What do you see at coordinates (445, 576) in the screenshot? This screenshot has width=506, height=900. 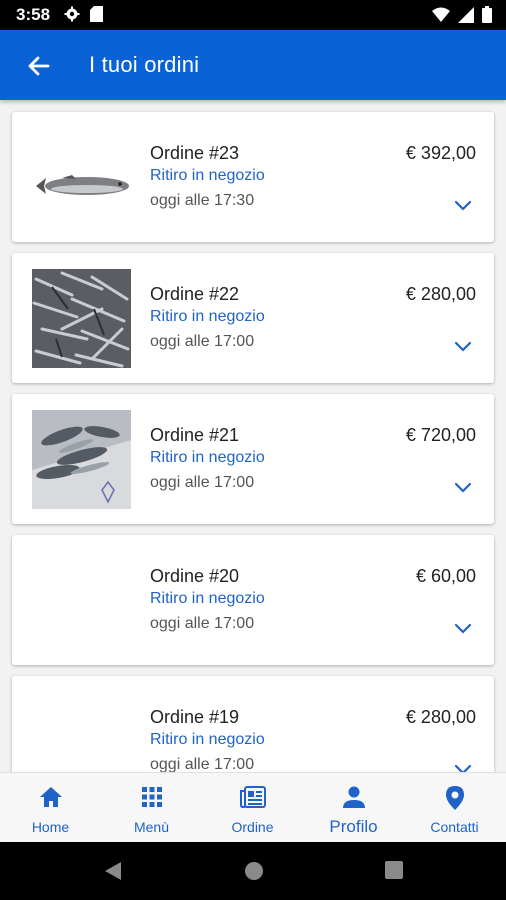 I see `order-price: € 60,00` at bounding box center [445, 576].